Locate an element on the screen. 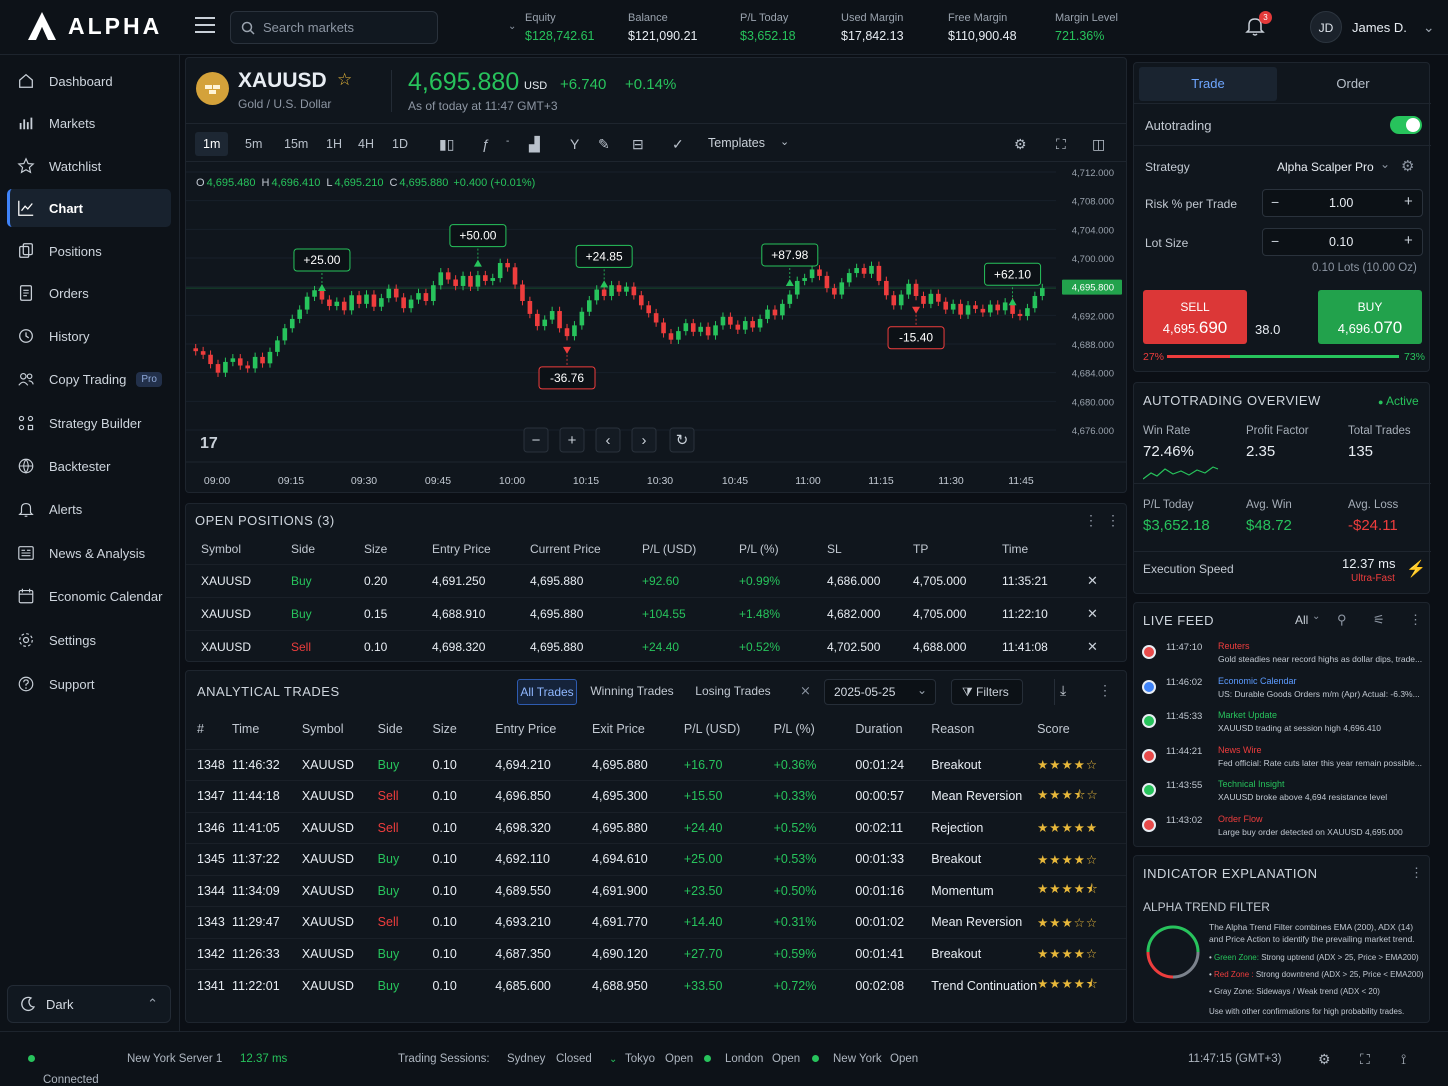 This screenshot has width=1448, height=1086. risk-value: 1.00 is located at coordinates (1341, 203).